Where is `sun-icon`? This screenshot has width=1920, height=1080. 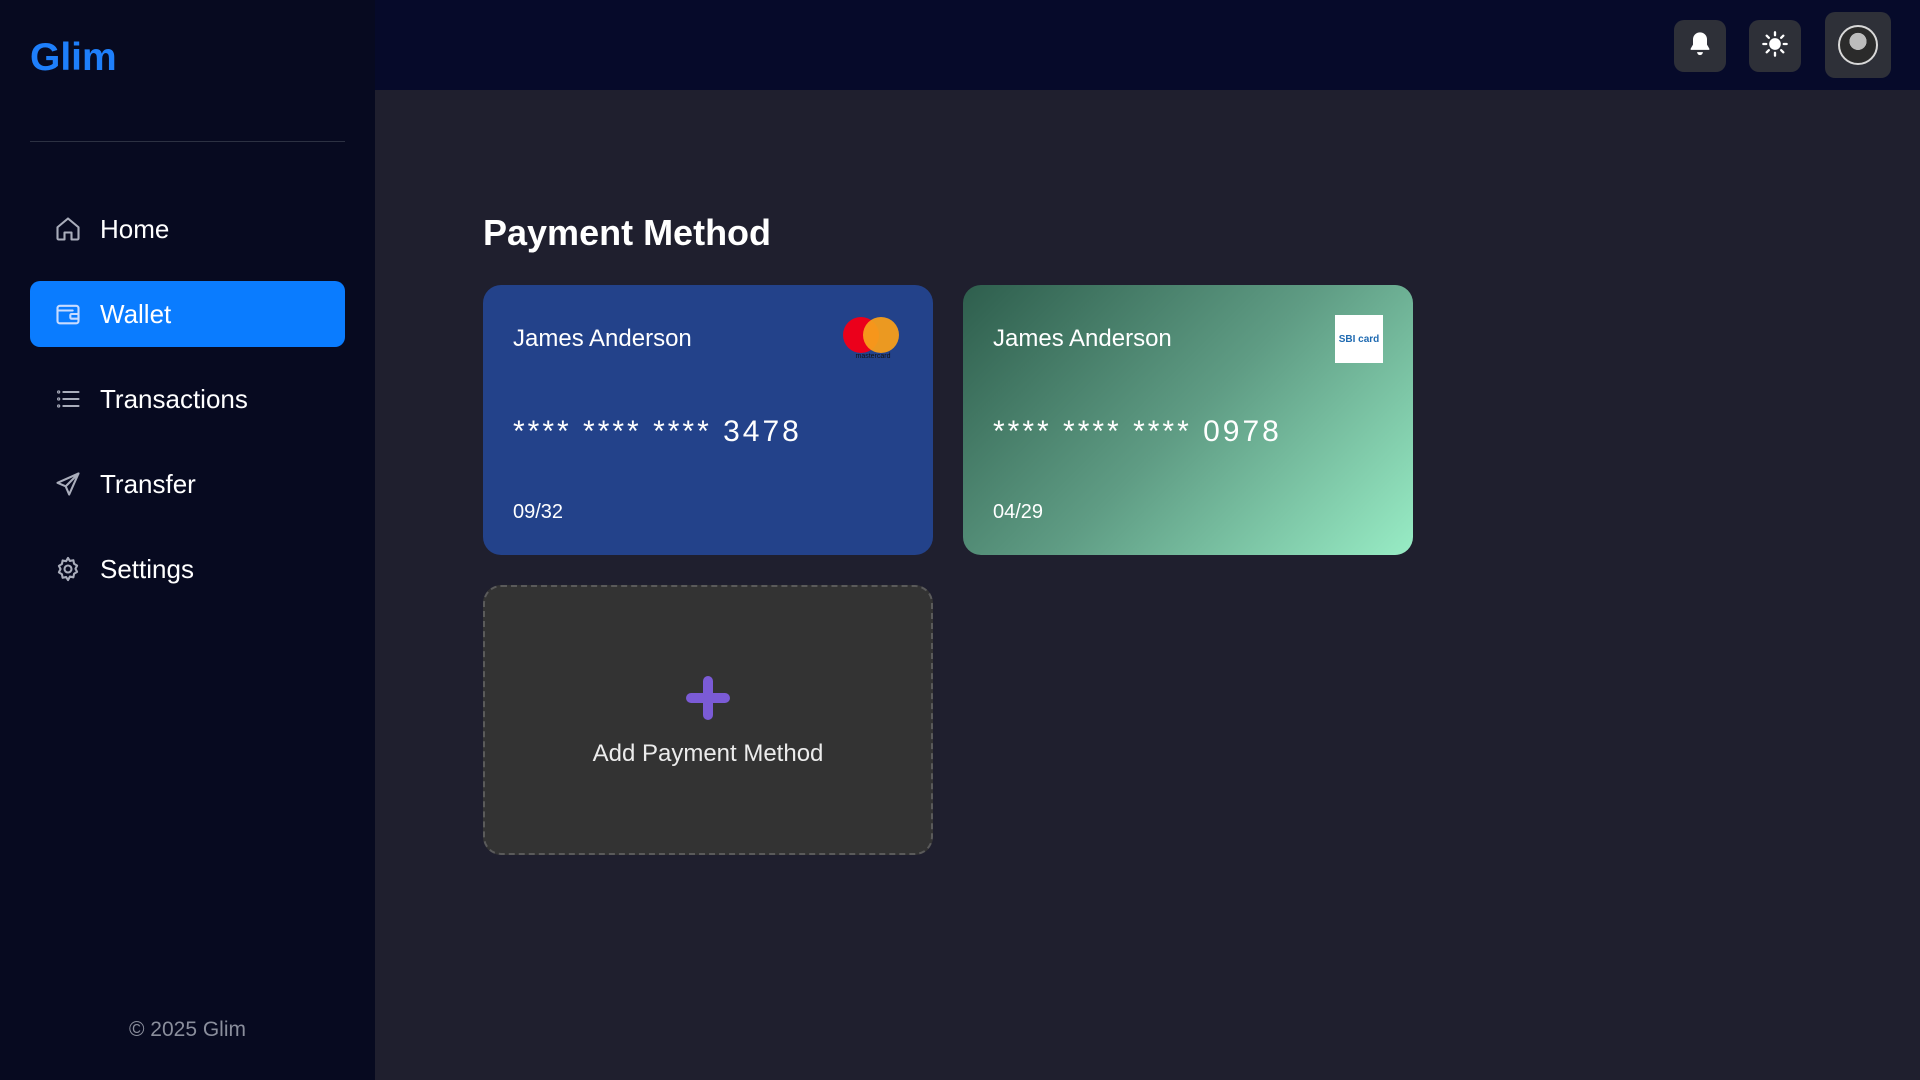
sun-icon is located at coordinates (1775, 46).